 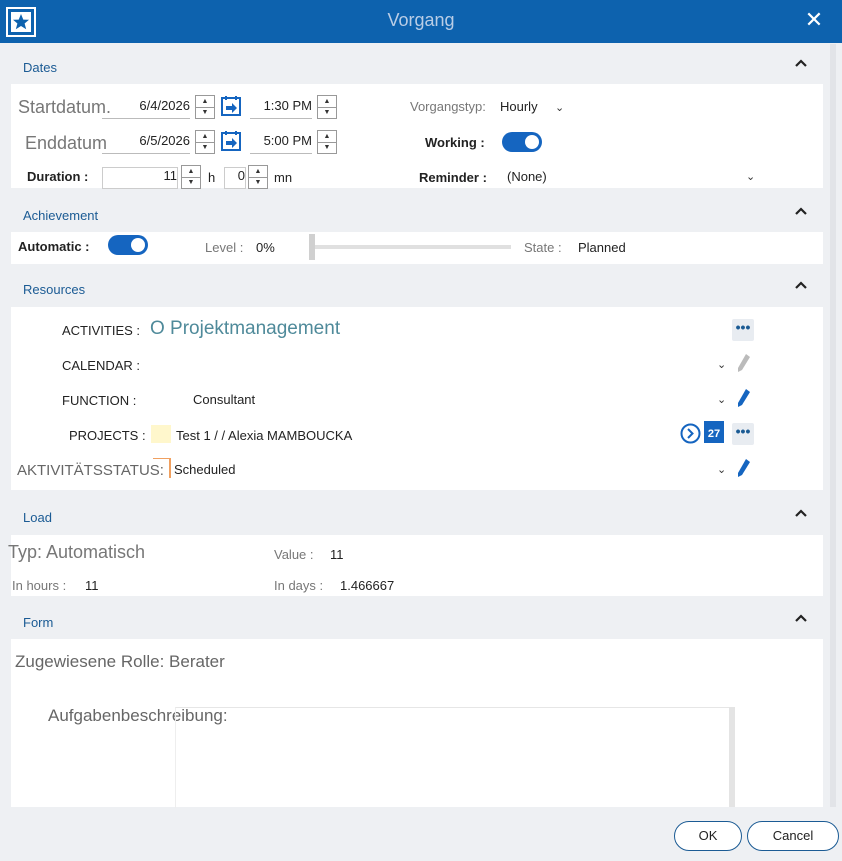 What do you see at coordinates (212, 177) in the screenshot?
I see `hours-unit: h` at bounding box center [212, 177].